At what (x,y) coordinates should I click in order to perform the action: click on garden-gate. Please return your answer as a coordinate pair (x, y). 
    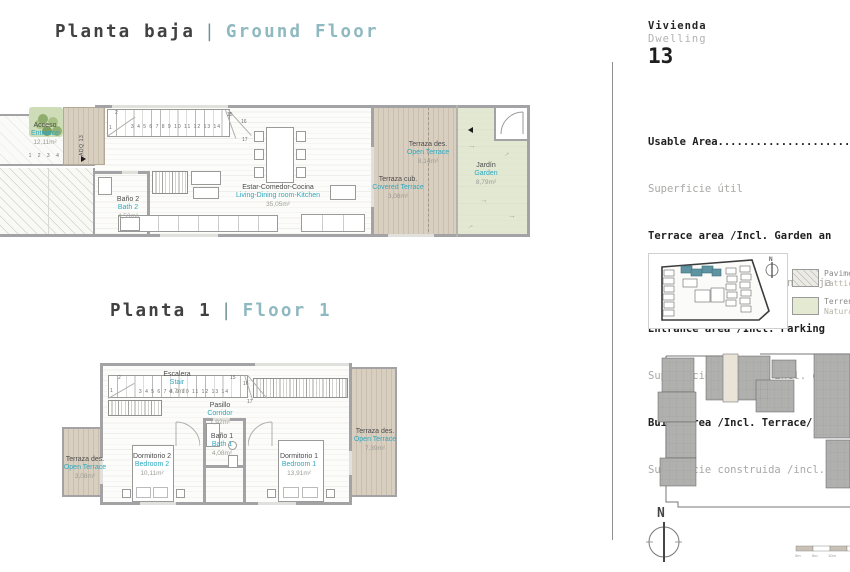
    Looking at the image, I should click on (510, 124).